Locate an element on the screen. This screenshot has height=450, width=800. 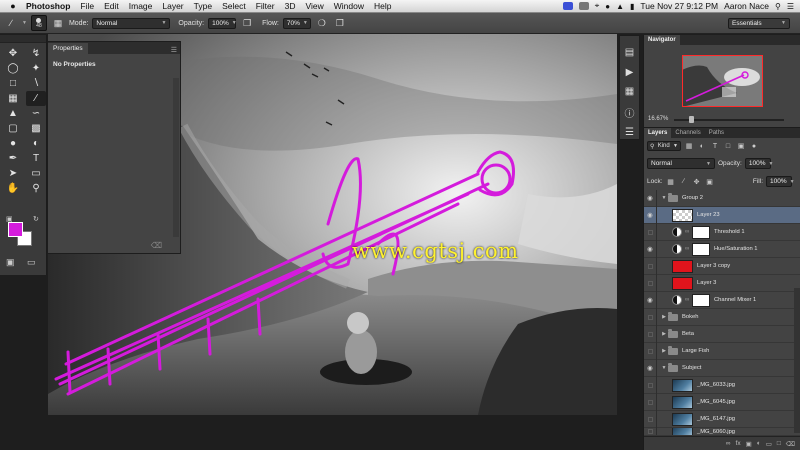
menu-image: Image is located at coordinates (141, 6).